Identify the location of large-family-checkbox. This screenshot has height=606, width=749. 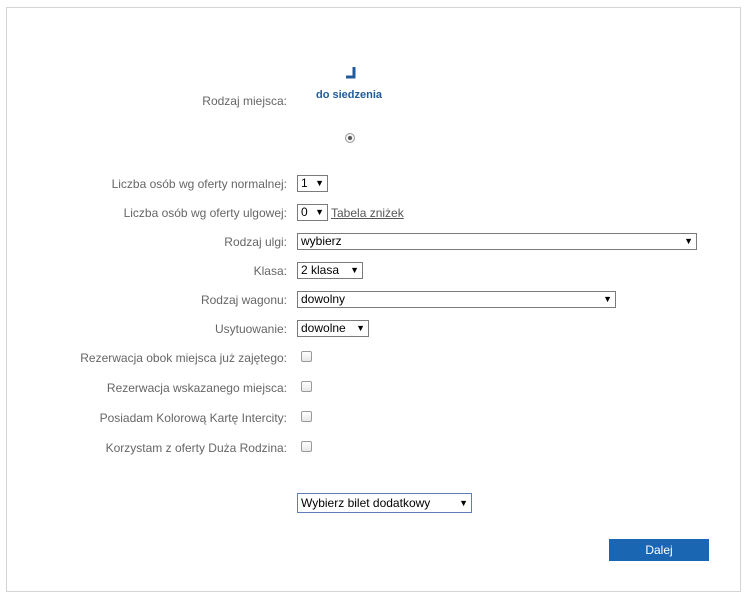
(306, 446).